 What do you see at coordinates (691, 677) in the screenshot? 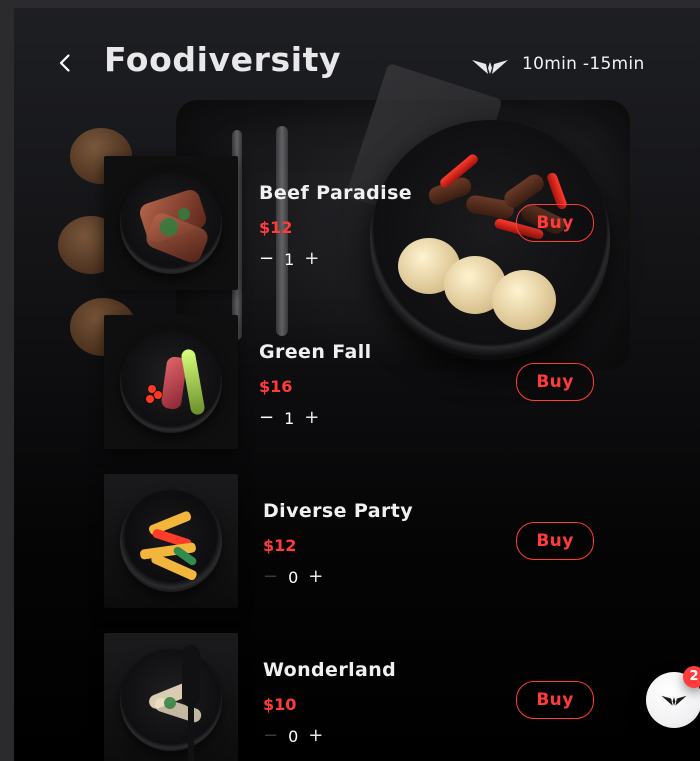
I see `cart-badge: 2` at bounding box center [691, 677].